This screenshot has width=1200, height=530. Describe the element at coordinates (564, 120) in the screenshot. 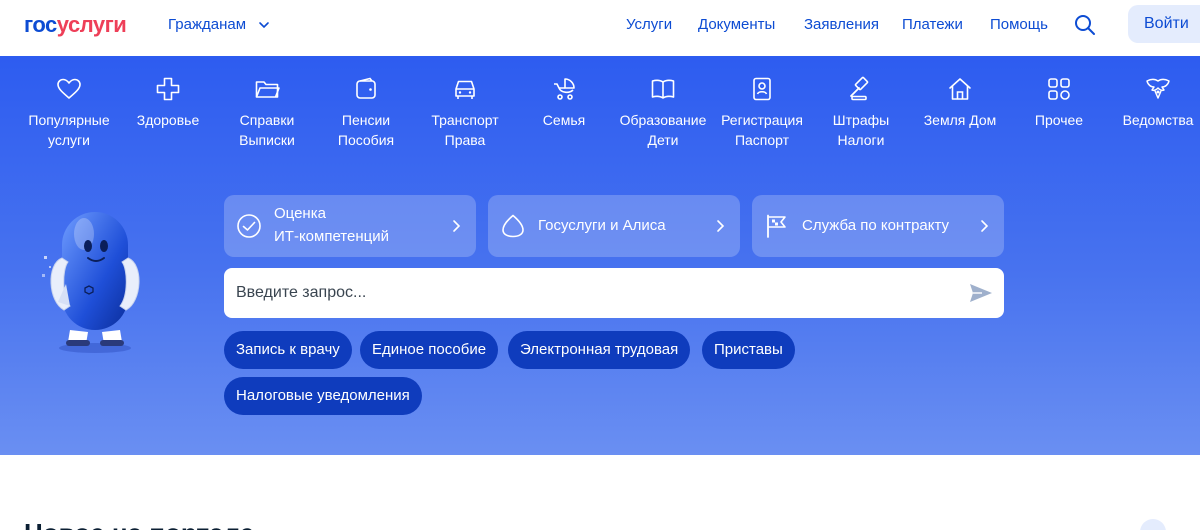

I see `category-label: Семья` at that location.